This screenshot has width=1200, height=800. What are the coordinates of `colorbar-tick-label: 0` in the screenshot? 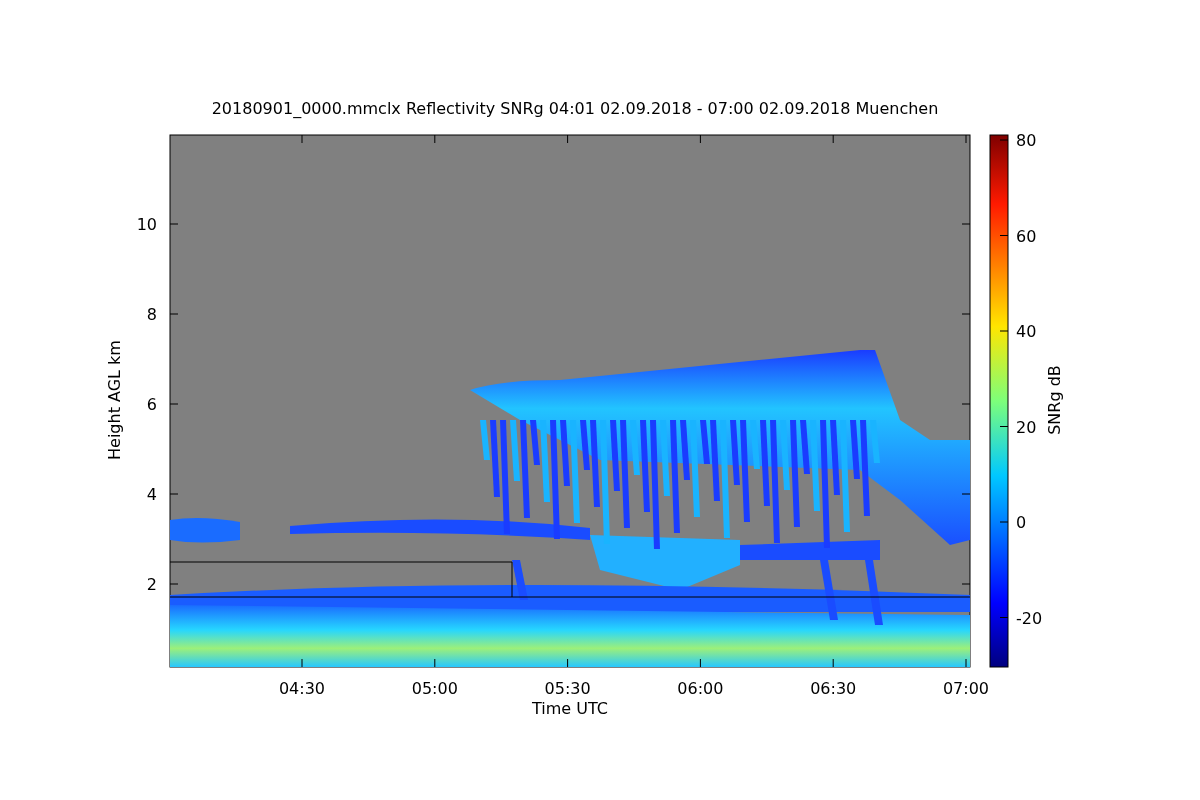 It's located at (1021, 522).